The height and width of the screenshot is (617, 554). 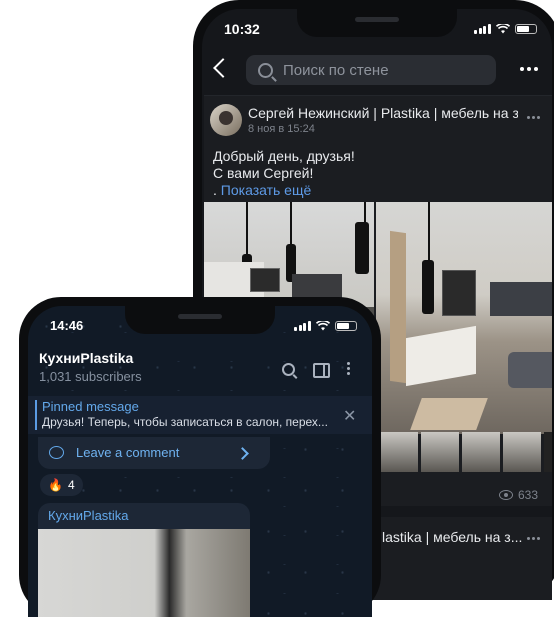 I want to click on post-views: 633, so click(x=518, y=495).